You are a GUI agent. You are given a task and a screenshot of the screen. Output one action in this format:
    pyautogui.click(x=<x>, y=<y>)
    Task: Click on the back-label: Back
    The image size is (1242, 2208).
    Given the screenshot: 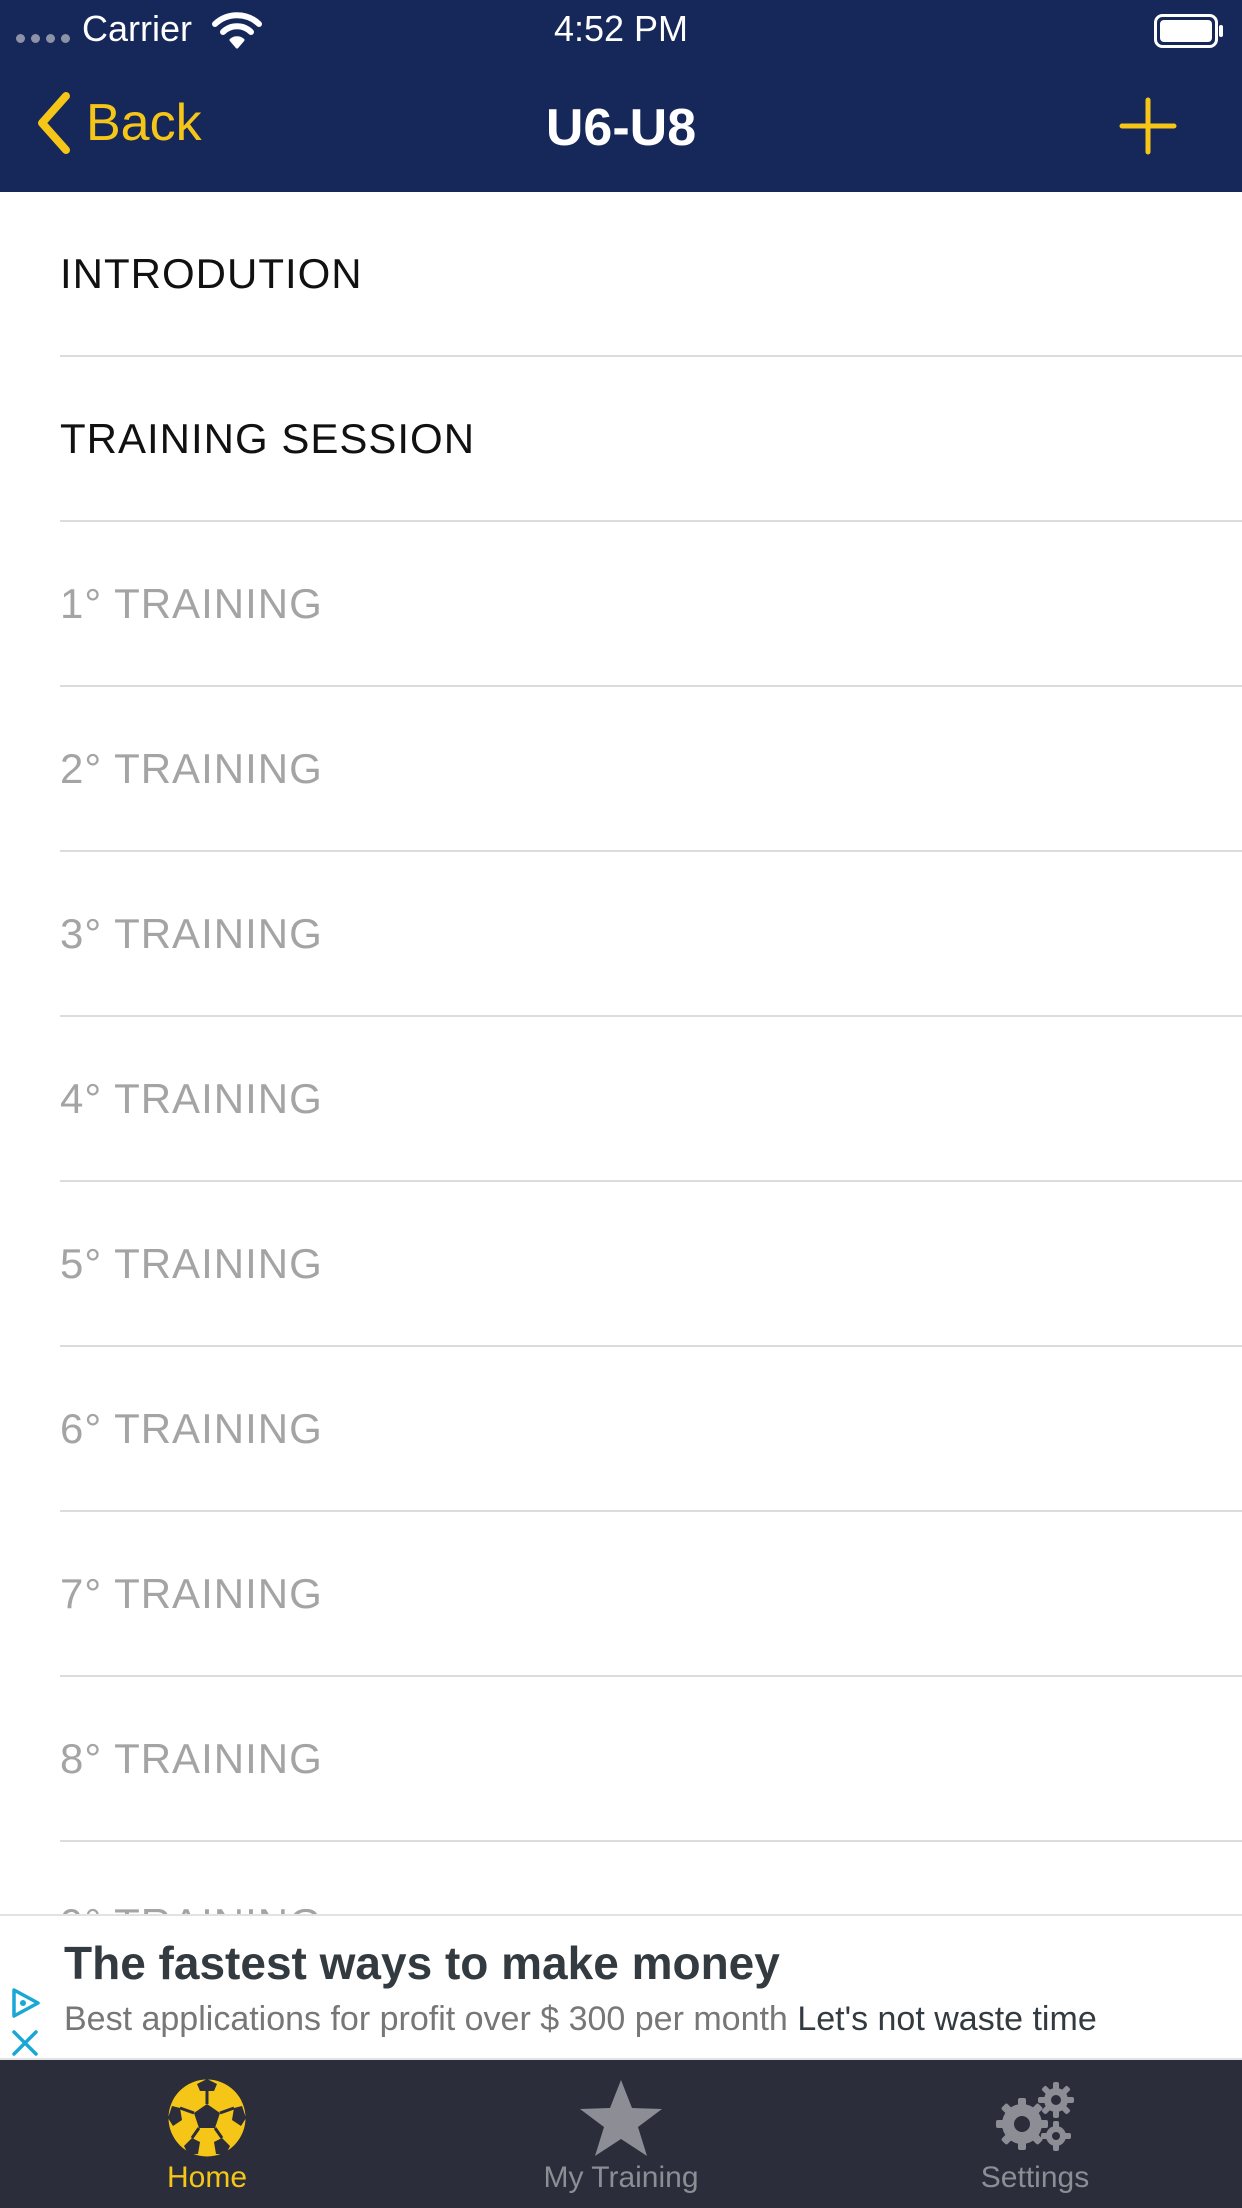 What is the action you would take?
    pyautogui.click(x=144, y=123)
    